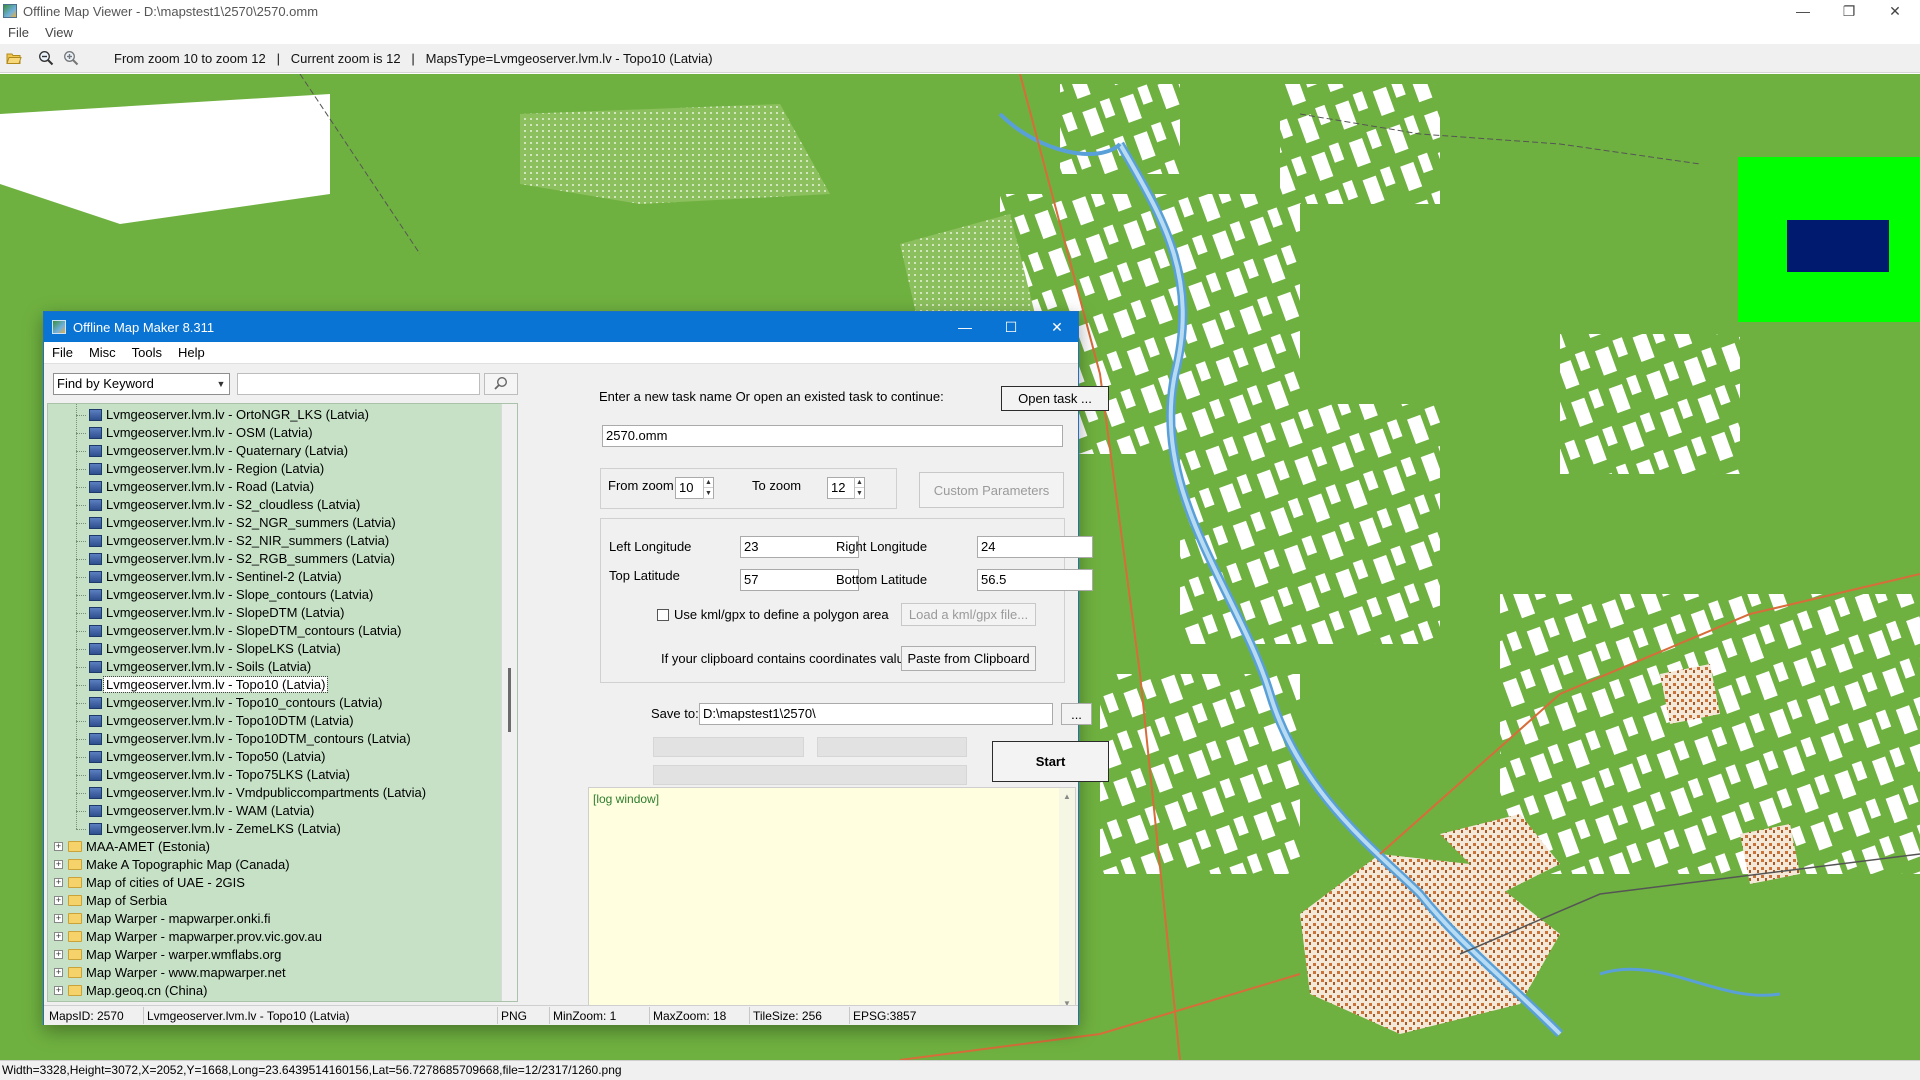 This screenshot has height=1080, width=1920. I want to click on bottom-latitude-input: 56.5, so click(1035, 580).